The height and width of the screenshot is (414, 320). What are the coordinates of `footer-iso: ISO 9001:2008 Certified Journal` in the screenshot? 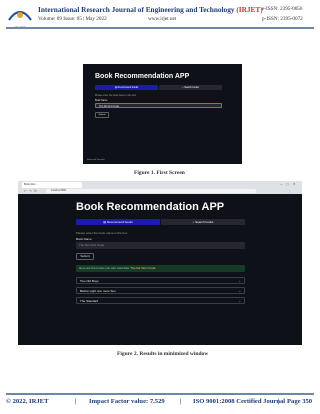 It's located at (239, 401).